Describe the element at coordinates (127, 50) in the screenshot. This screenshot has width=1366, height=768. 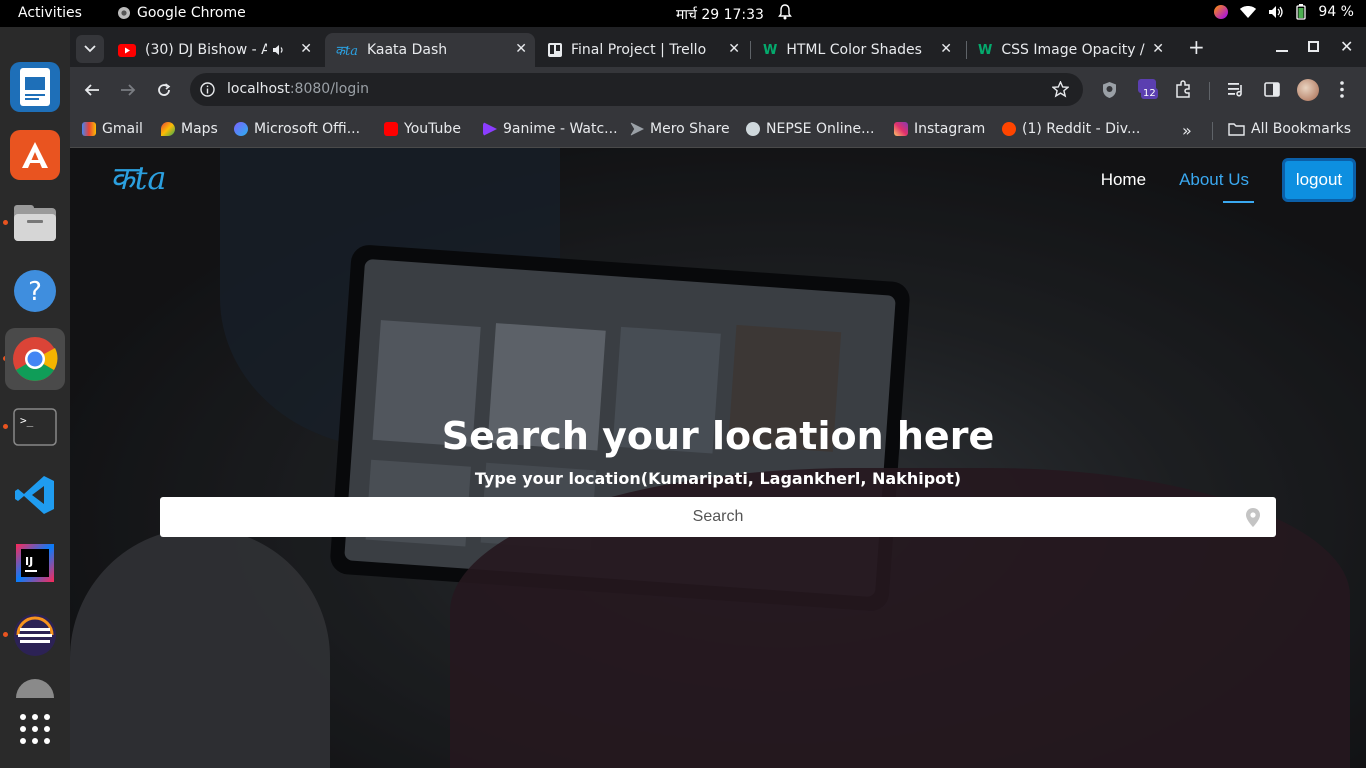
I see `youtube-icon` at that location.